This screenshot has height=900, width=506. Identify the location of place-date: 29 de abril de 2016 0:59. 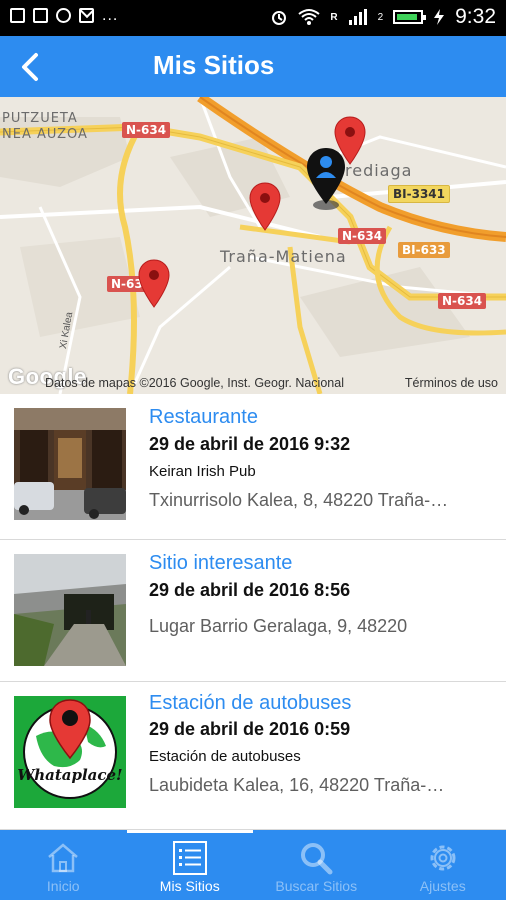
(250, 729).